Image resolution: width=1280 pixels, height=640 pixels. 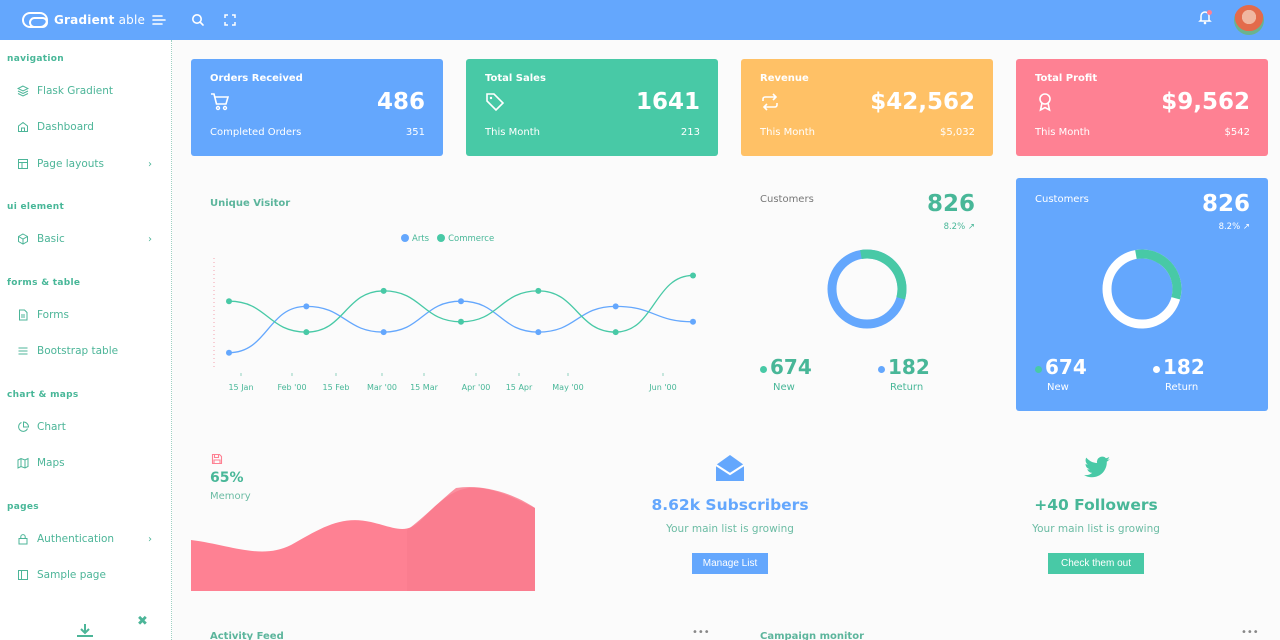 What do you see at coordinates (256, 78) in the screenshot?
I see `stat-title: Orders Received` at bounding box center [256, 78].